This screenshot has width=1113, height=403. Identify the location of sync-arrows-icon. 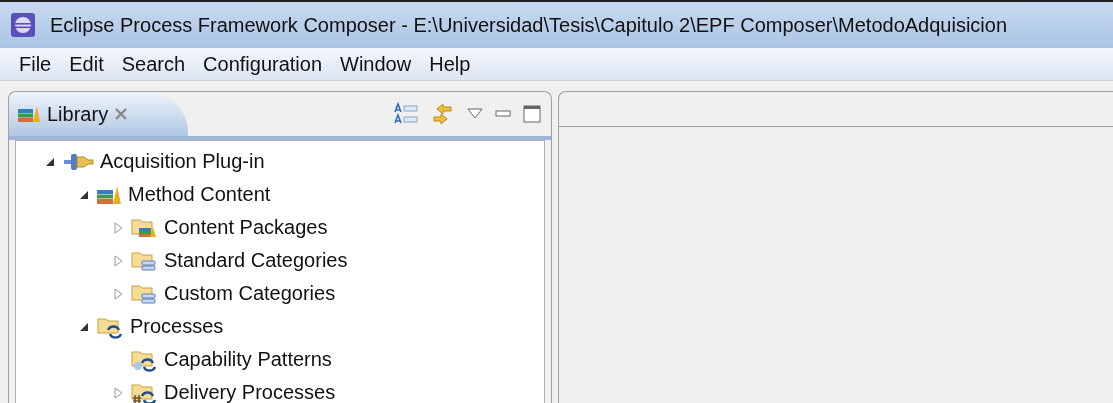
(443, 114).